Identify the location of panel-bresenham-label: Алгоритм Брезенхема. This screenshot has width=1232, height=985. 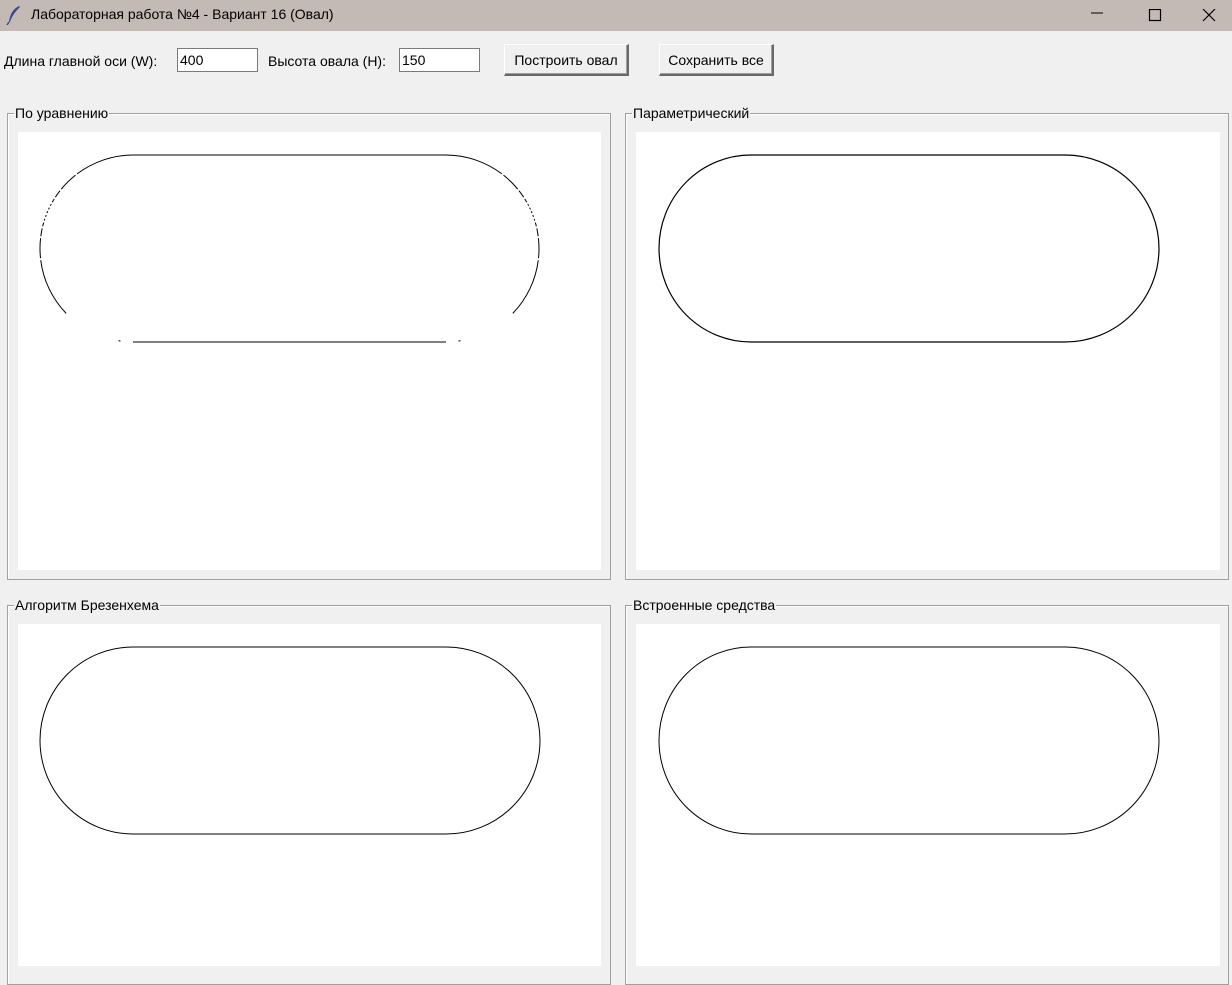
(87, 605).